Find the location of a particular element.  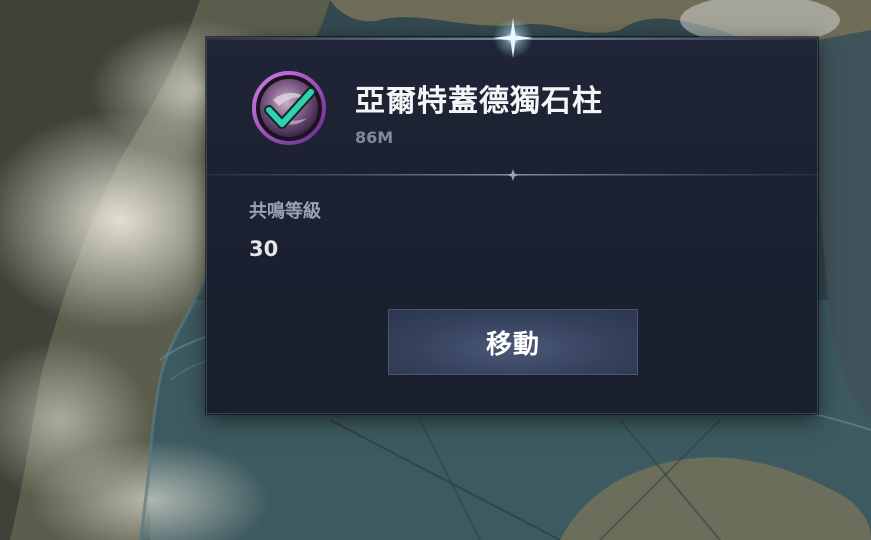

move-button: 移動 is located at coordinates (513, 342).